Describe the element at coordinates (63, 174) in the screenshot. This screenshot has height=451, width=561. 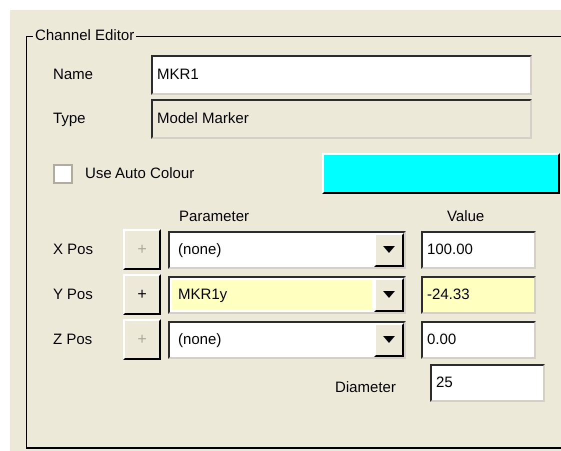
I see `checkbox` at that location.